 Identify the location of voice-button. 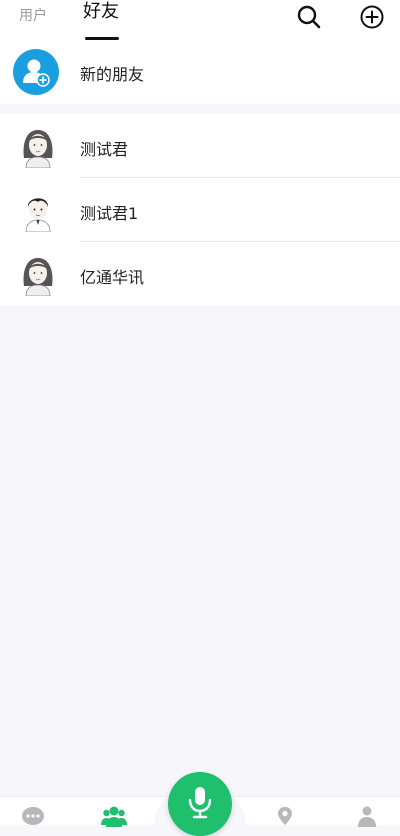
(200, 804).